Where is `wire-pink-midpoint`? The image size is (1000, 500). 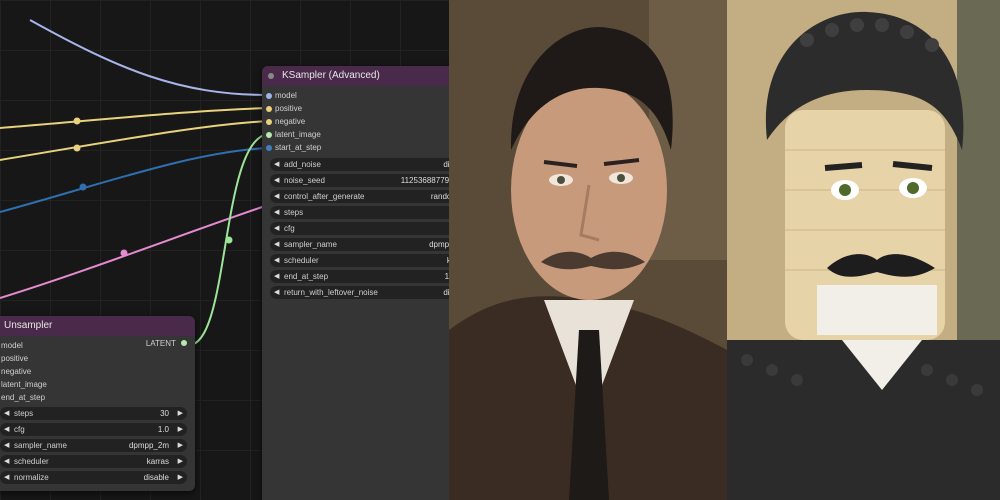 wire-pink-midpoint is located at coordinates (124, 253).